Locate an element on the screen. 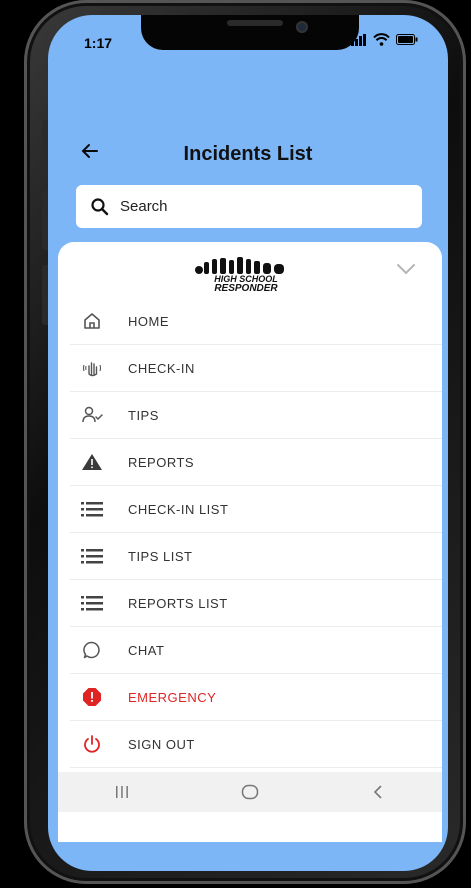 This screenshot has width=471, height=888. menu-item-label: CHECK-IN is located at coordinates (161, 368).